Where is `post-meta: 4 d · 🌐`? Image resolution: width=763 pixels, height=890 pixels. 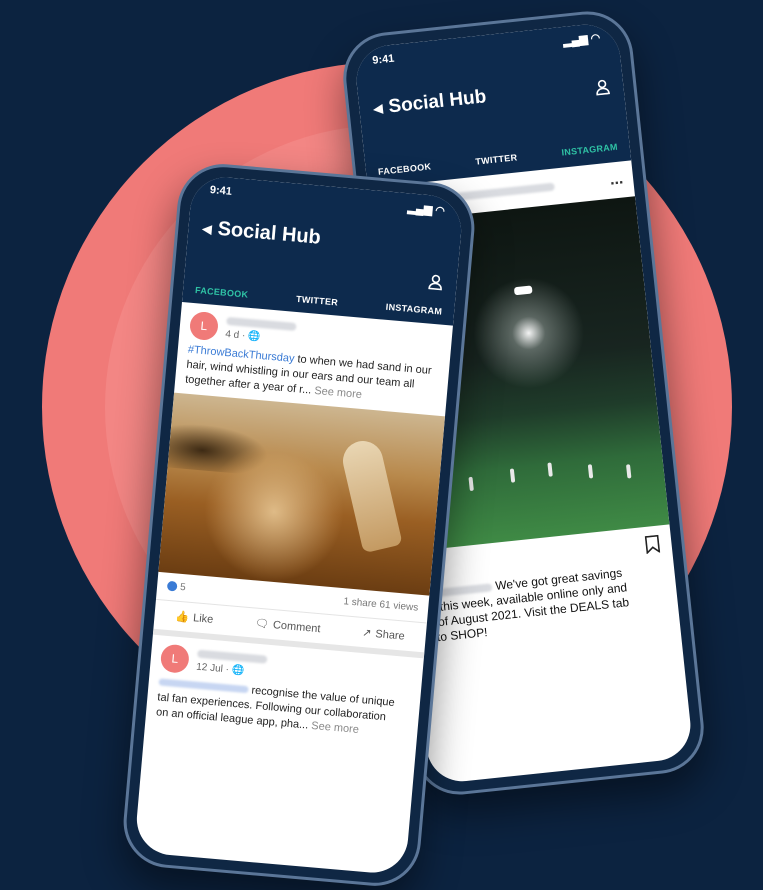 post-meta: 4 d · 🌐 is located at coordinates (261, 330).